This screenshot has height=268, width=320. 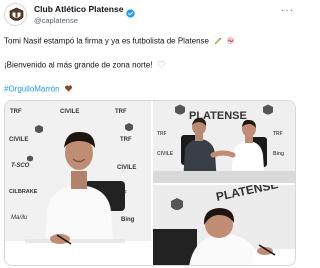 What do you see at coordinates (68, 89) in the screenshot?
I see `brown-heart-emoji-icon` at bounding box center [68, 89].